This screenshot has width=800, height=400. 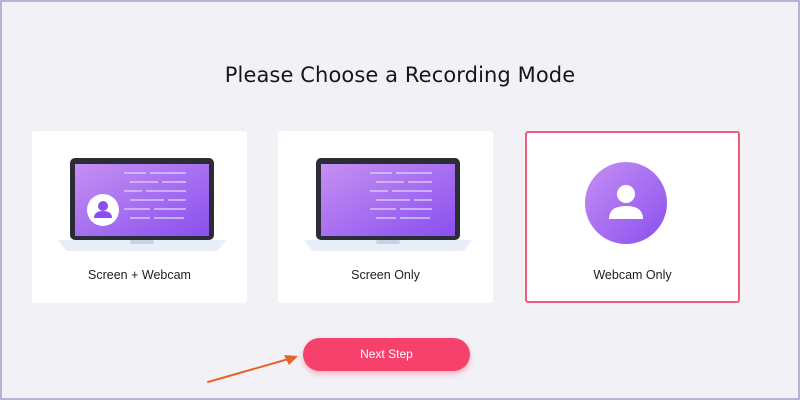 I want to click on mode-card-screen-only: Screen Only, so click(x=385, y=217).